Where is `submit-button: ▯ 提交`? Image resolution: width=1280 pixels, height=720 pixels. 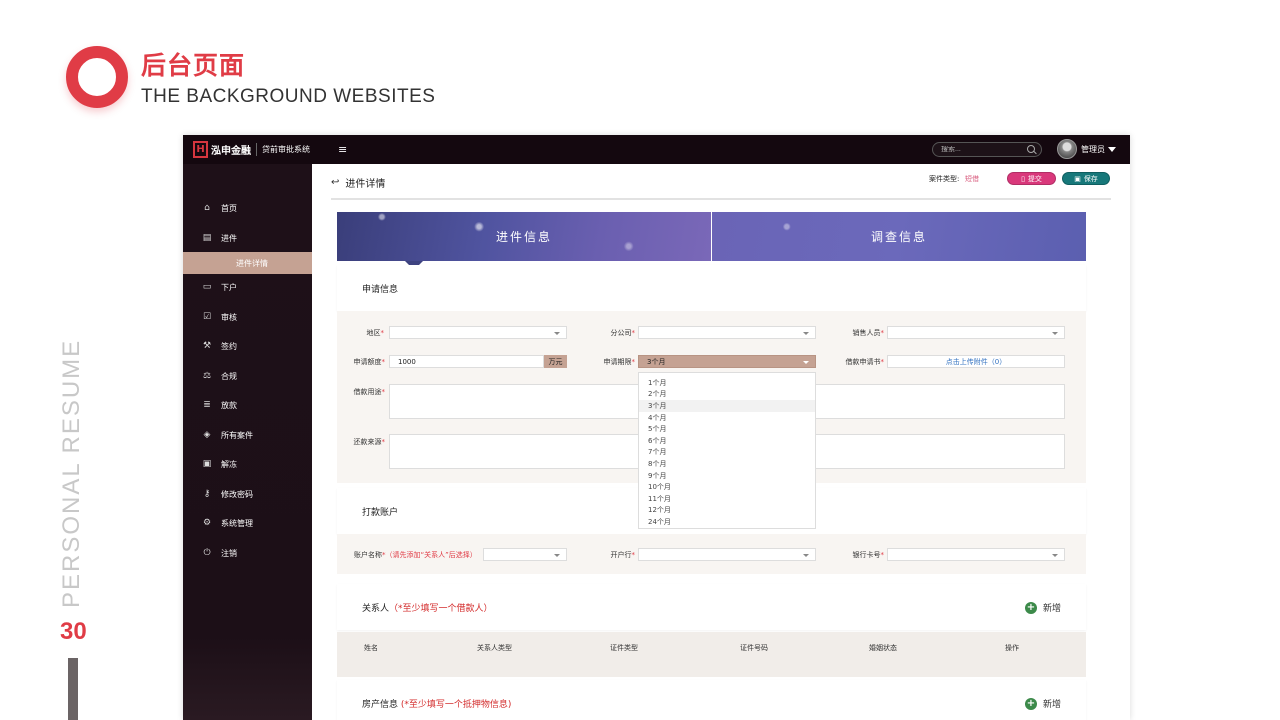 submit-button: ▯ 提交 is located at coordinates (1031, 178).